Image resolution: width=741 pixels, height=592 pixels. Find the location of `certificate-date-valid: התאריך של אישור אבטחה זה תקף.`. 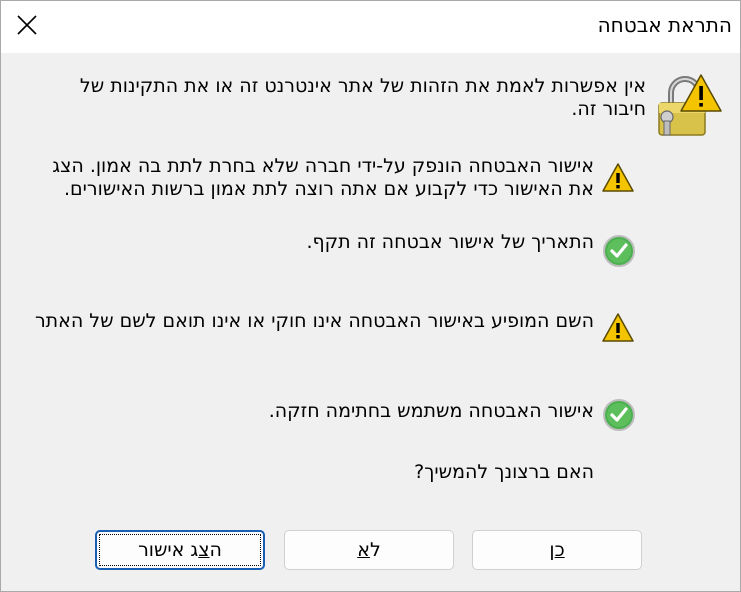

certificate-date-valid: התאריך של אישור אבטחה זה תקף. is located at coordinates (450, 242).